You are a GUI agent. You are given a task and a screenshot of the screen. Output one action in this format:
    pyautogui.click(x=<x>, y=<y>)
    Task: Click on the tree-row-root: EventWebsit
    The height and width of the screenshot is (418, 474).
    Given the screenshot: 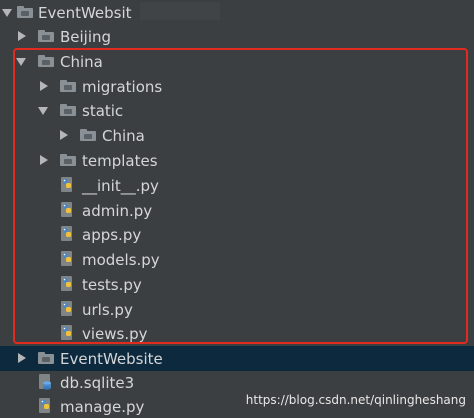 What is the action you would take?
    pyautogui.click(x=237, y=12)
    